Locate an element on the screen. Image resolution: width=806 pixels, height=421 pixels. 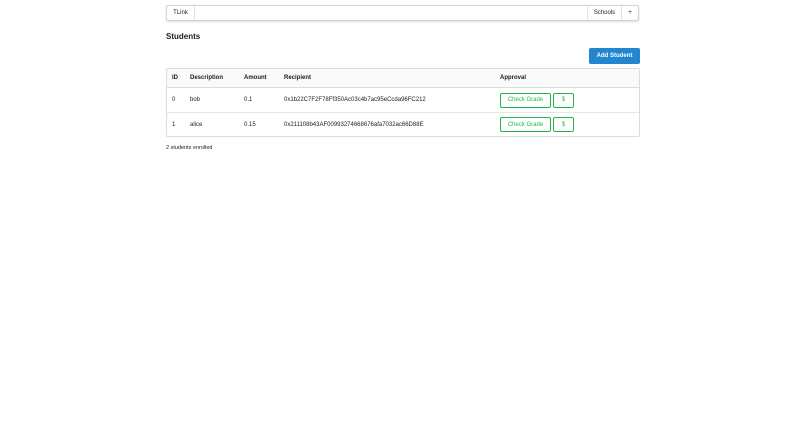
column-header-id: ID is located at coordinates (176, 78).